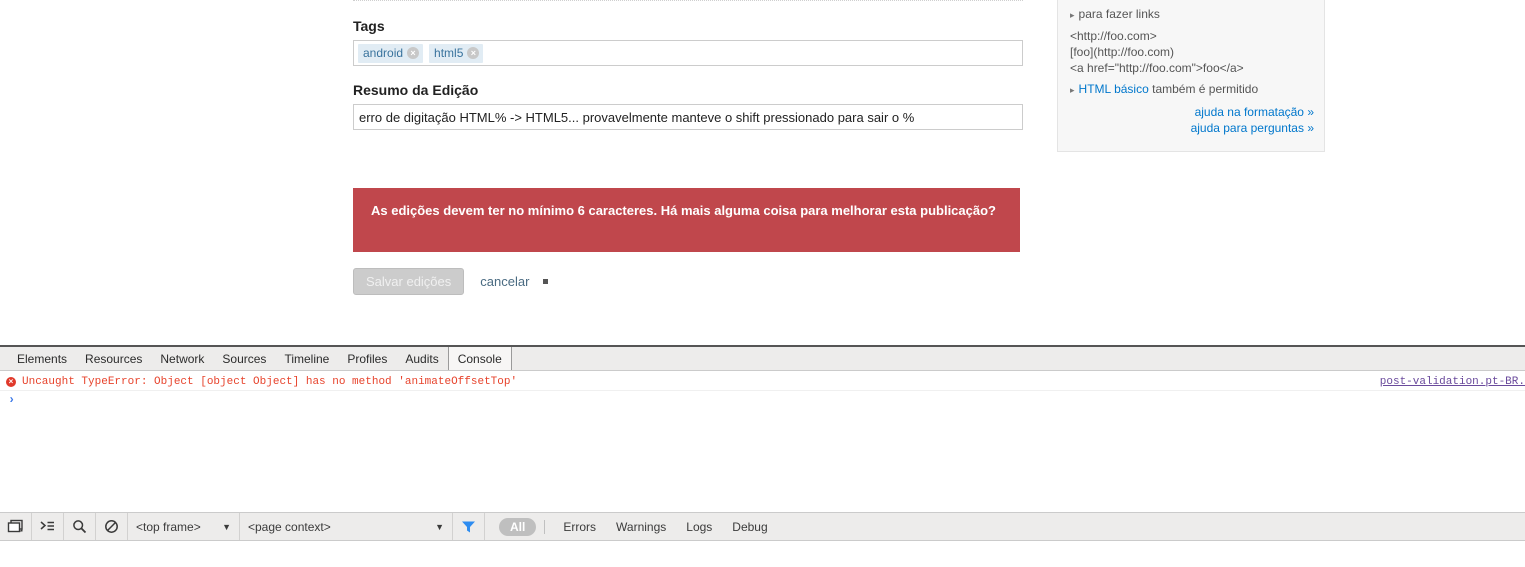 The height and width of the screenshot is (567, 1525). What do you see at coordinates (1114, 89) in the screenshot?
I see `html-basico-link: HTML básico` at bounding box center [1114, 89].